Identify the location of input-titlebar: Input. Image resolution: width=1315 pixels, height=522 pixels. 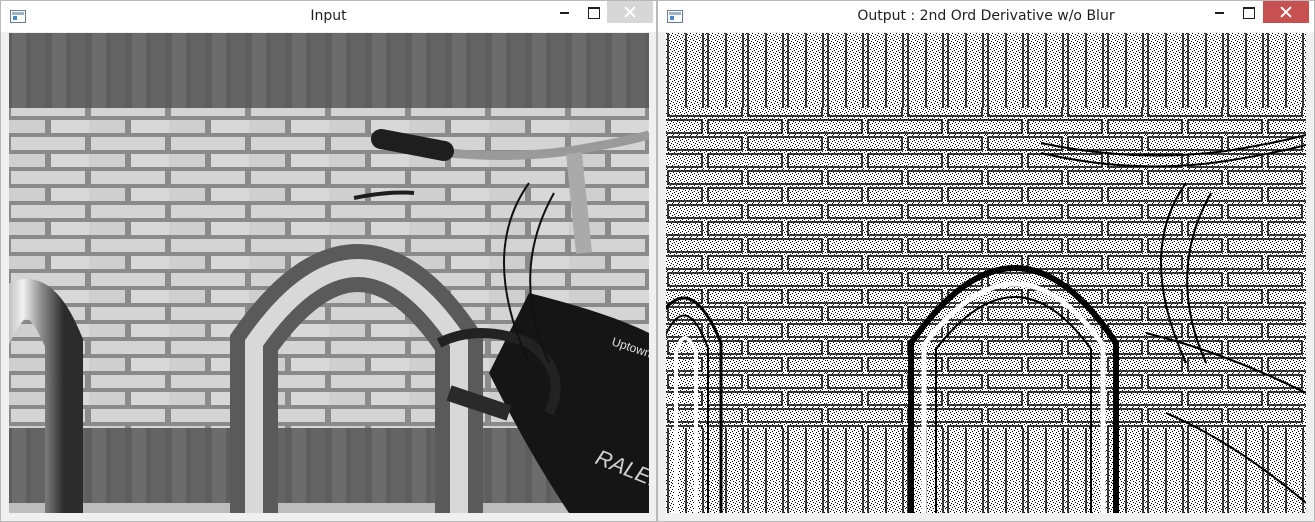
(328, 16).